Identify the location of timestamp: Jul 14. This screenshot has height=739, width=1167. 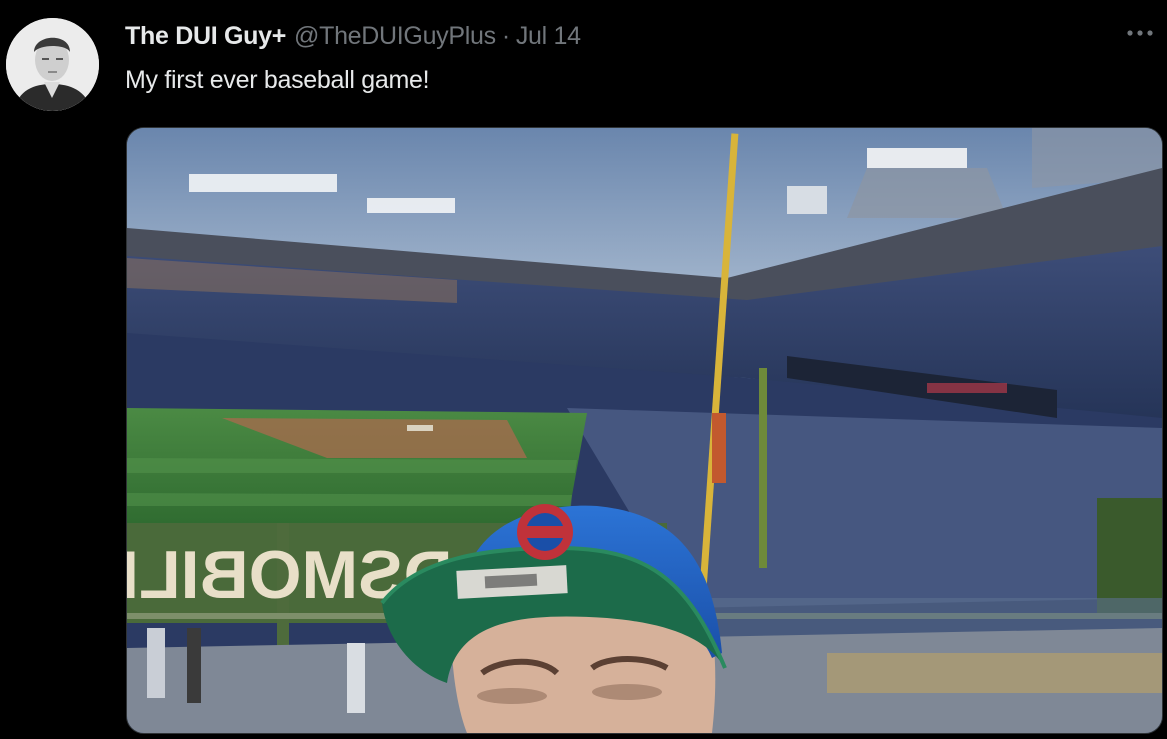
(548, 36).